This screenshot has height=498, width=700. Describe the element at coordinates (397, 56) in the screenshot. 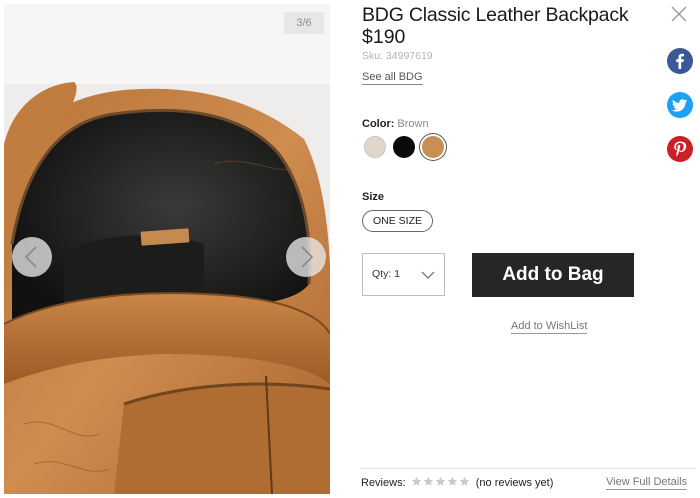

I see `product-sku: Sku: 34997619` at that location.